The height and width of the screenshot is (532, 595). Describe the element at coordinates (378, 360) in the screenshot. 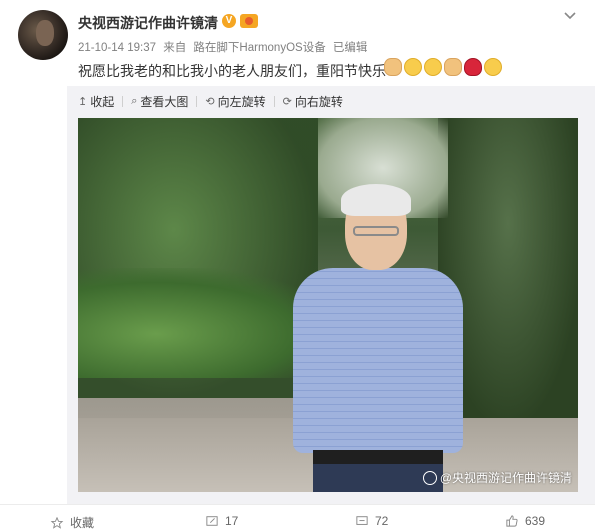

I see `person-shirt` at that location.